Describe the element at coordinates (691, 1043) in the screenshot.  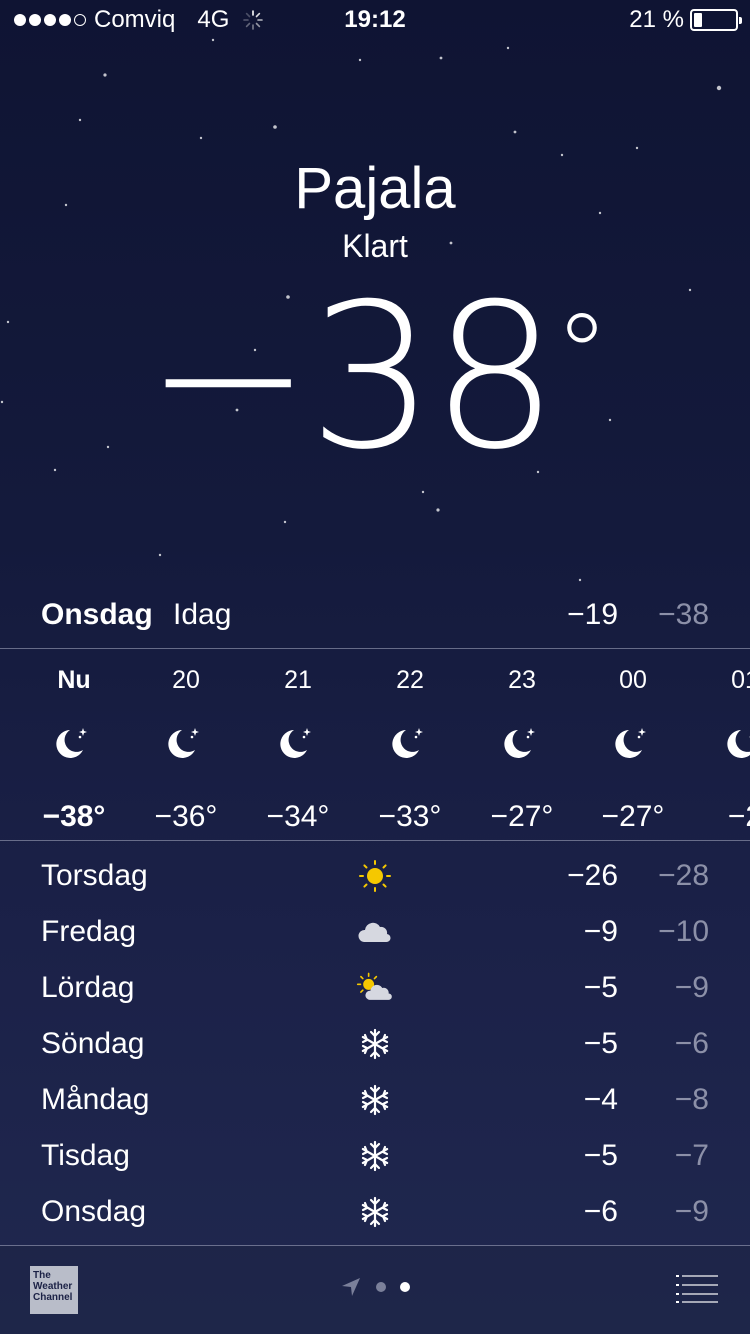
I see `day-low-temp: −6` at that location.